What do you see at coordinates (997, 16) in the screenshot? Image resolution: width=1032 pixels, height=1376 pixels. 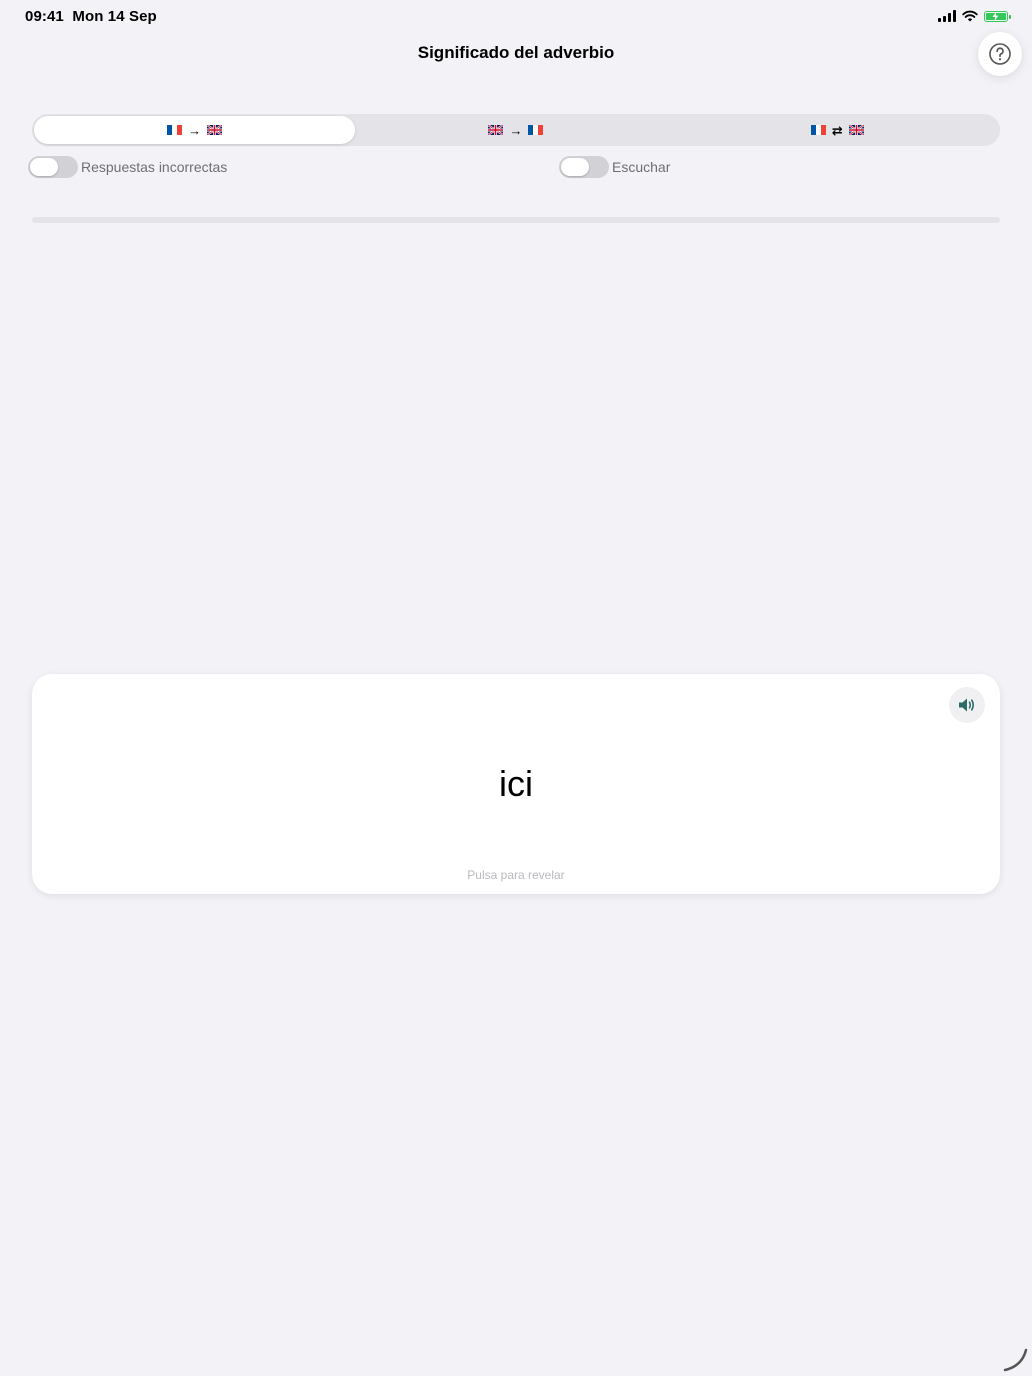 I see `battery-icon` at bounding box center [997, 16].